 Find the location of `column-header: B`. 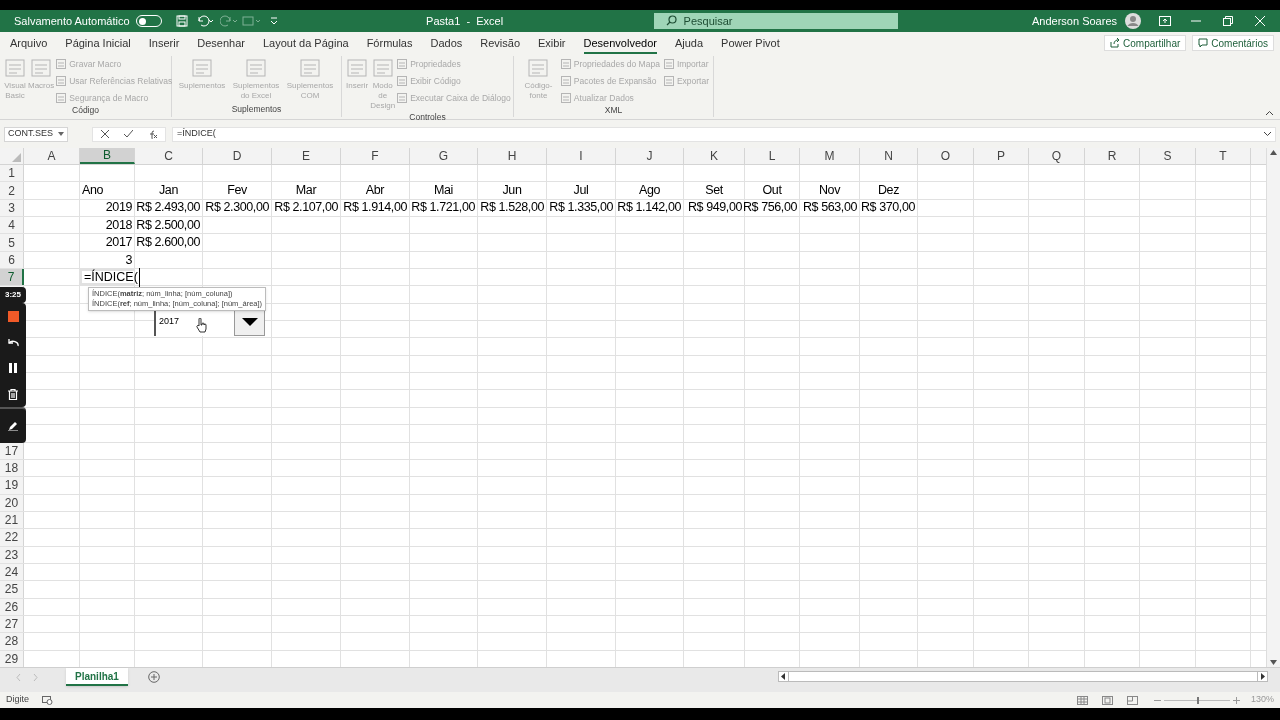

column-header: B is located at coordinates (107, 156).